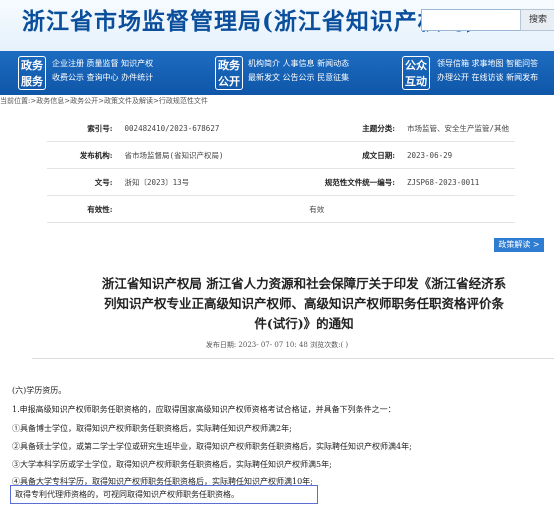 This screenshot has height=518, width=554. Describe the element at coordinates (340, 155) in the screenshot. I see `date-label: 成文日期:` at that location.